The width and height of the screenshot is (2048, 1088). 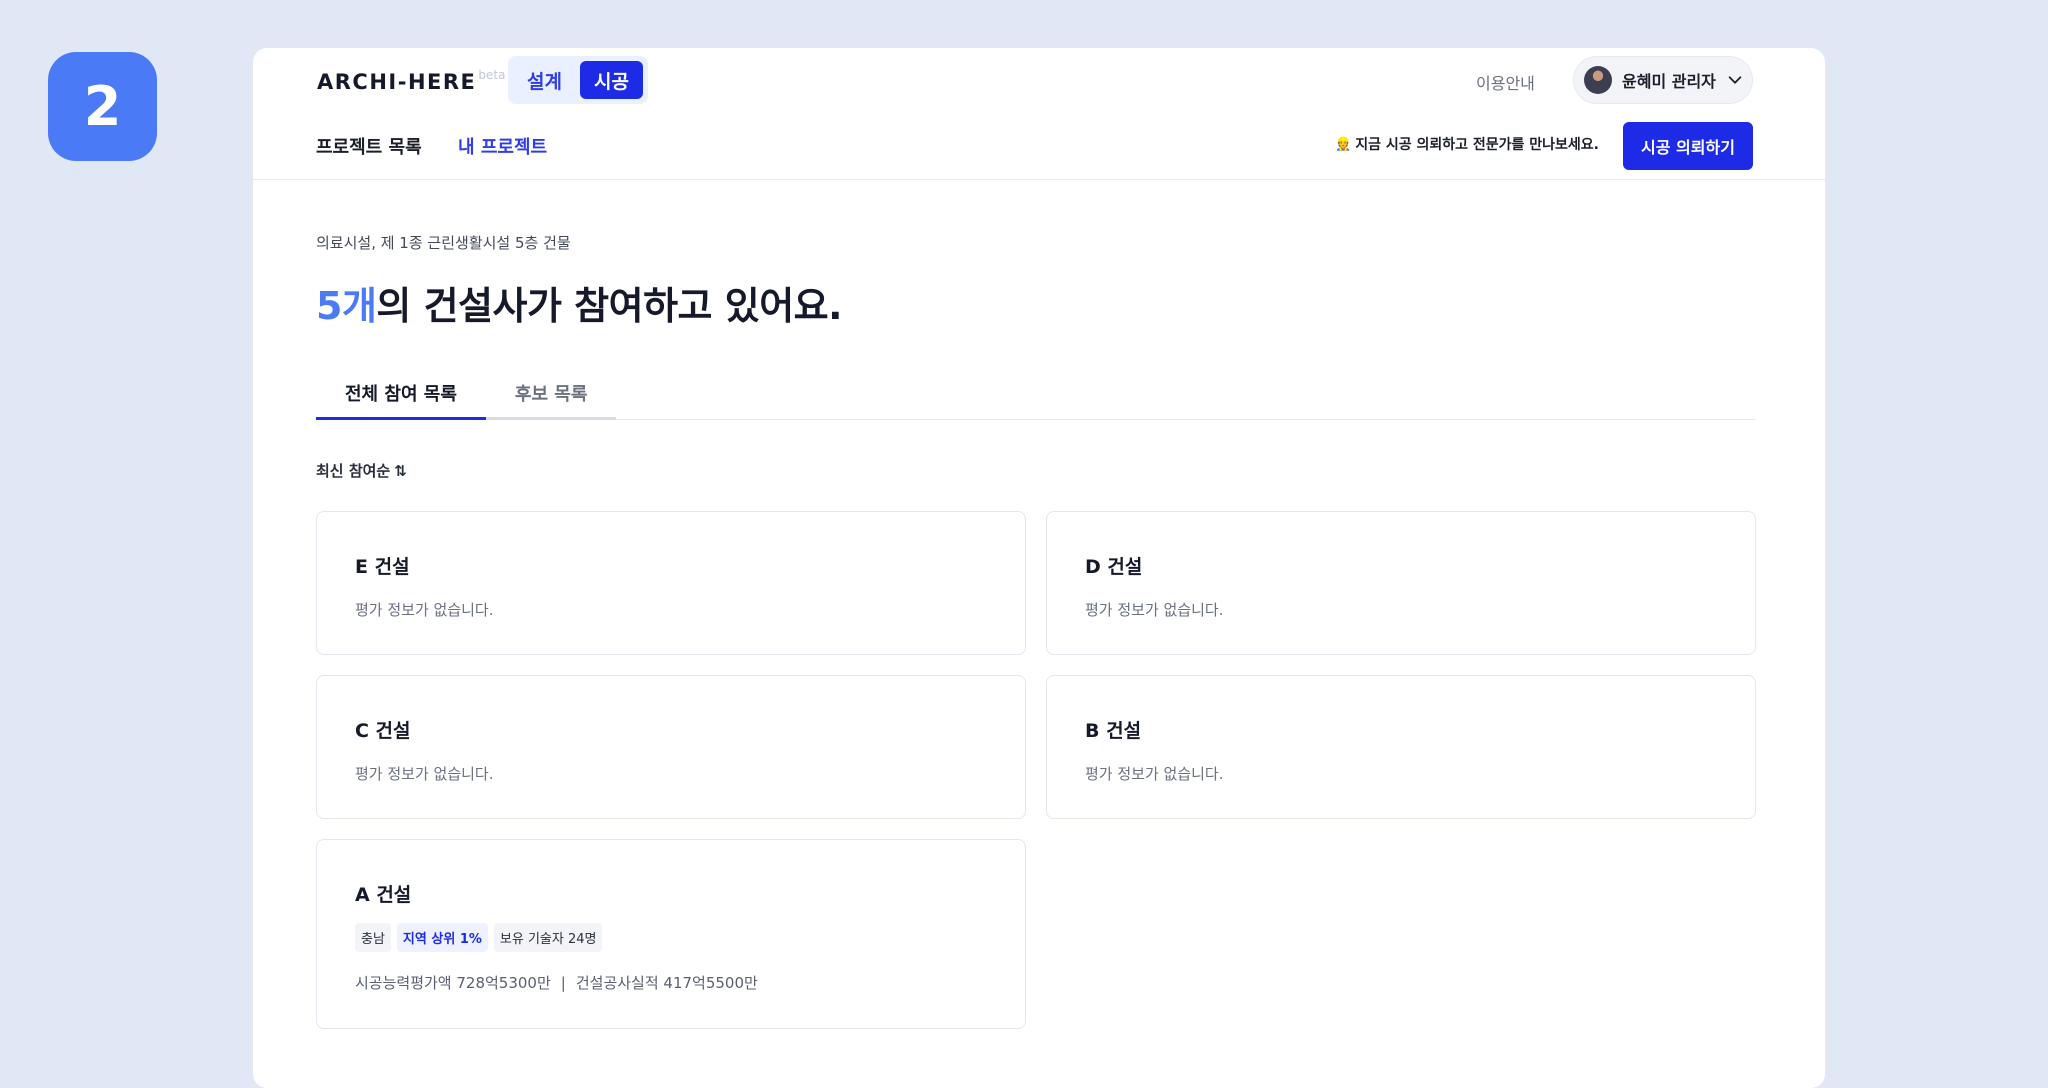 What do you see at coordinates (1505, 82) in the screenshot?
I see `guide-link: 이용안내` at bounding box center [1505, 82].